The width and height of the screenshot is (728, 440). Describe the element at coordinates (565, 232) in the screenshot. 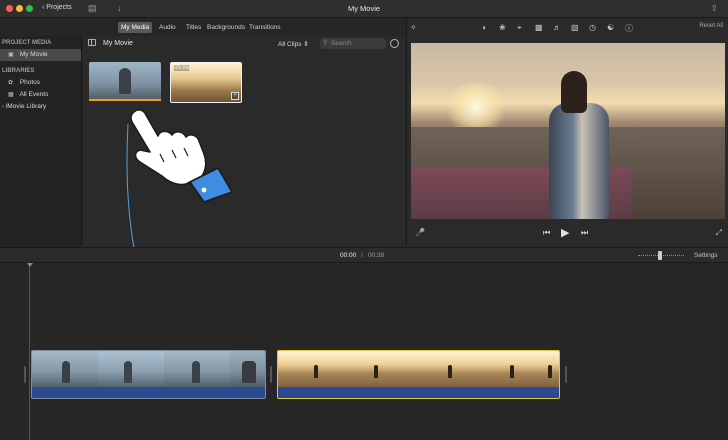

I see `play-button: ▶` at that location.